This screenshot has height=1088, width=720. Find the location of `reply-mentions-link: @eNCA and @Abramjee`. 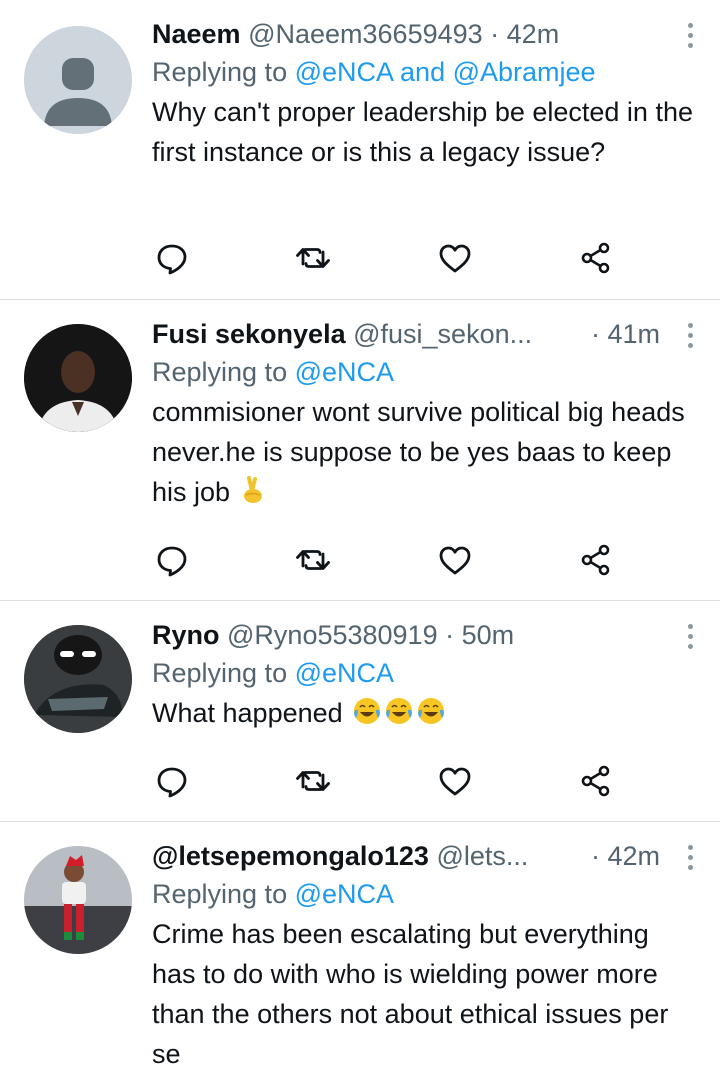

reply-mentions-link: @eNCA and @Abramjee is located at coordinates (445, 72).